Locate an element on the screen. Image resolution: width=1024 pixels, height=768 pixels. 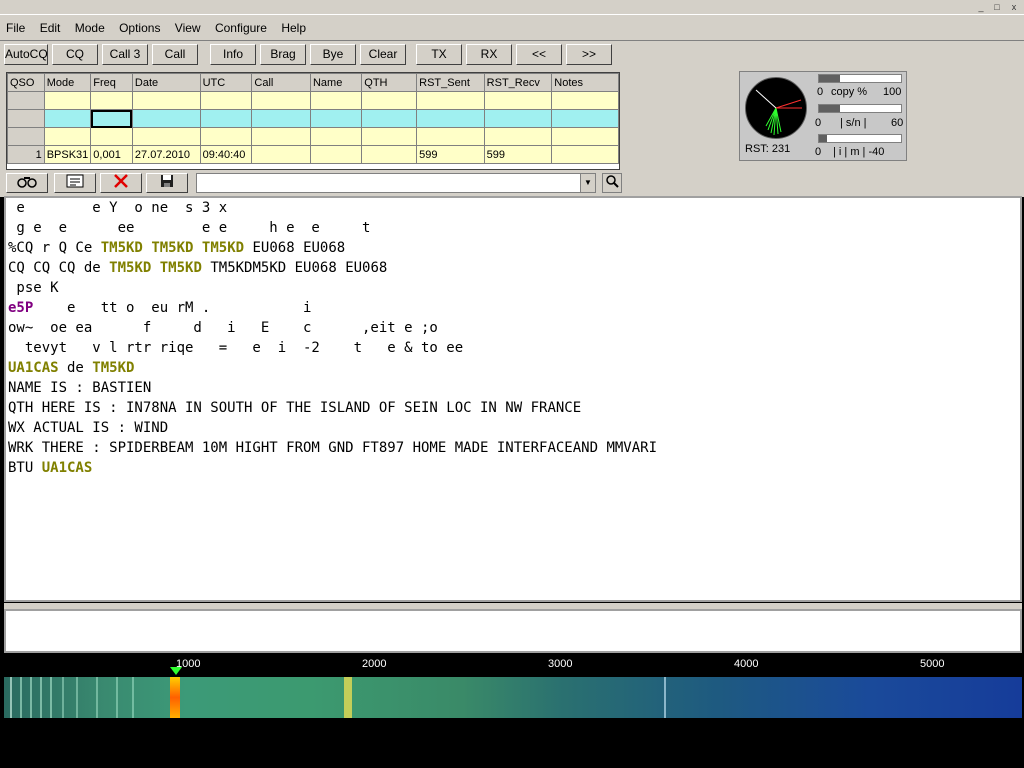
call-button: Call is located at coordinates (175, 54).